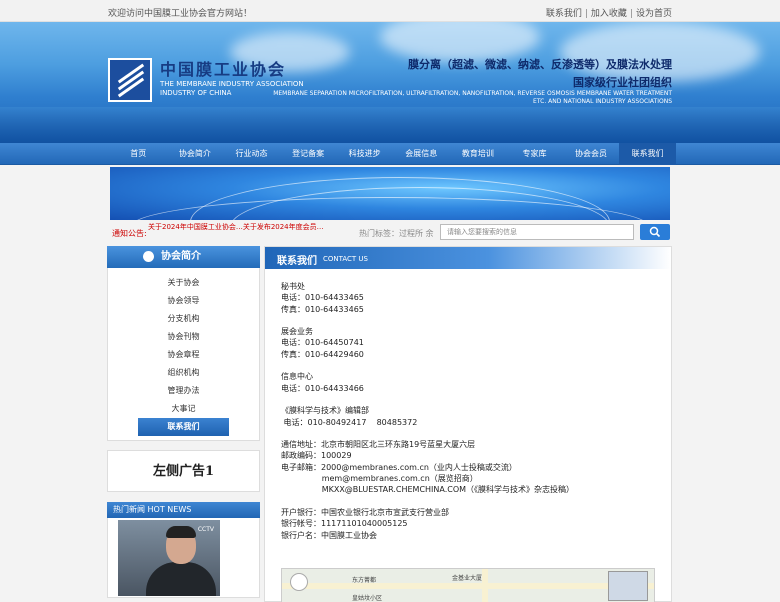 This screenshot has height=602, width=780. What do you see at coordinates (390, 193) in the screenshot?
I see `sub-banner` at bounding box center [390, 193].